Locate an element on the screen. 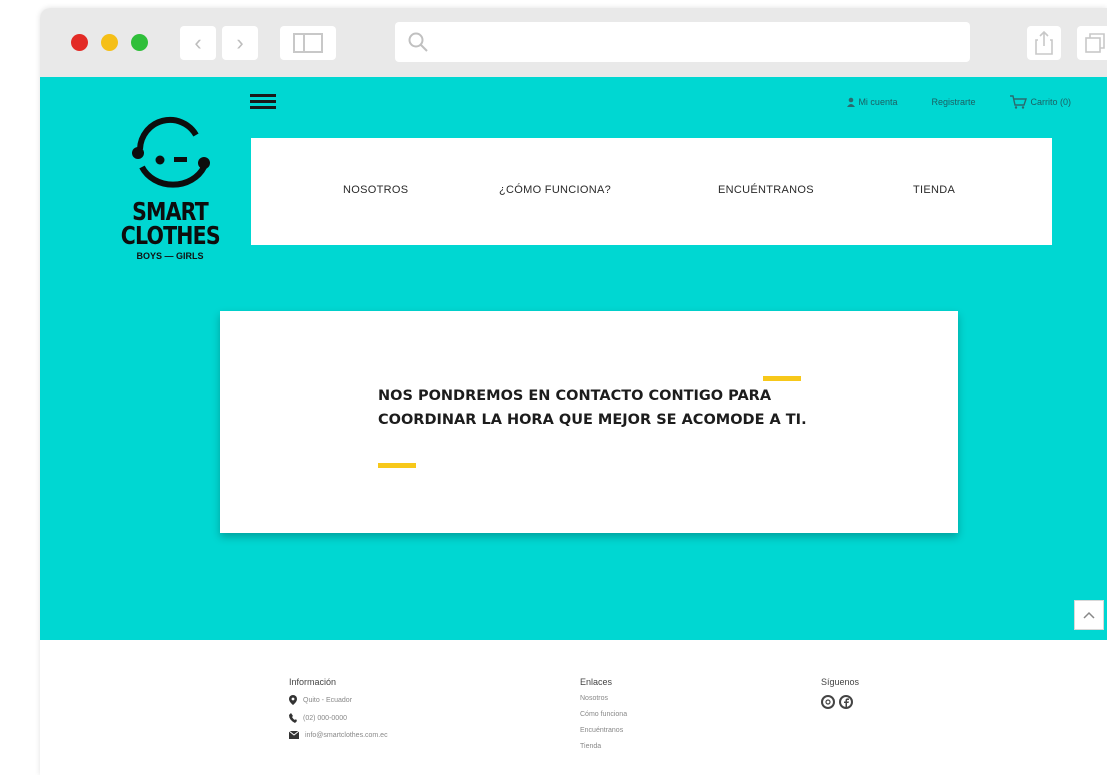  nav-item-tienda: TIENDA is located at coordinates (934, 190).